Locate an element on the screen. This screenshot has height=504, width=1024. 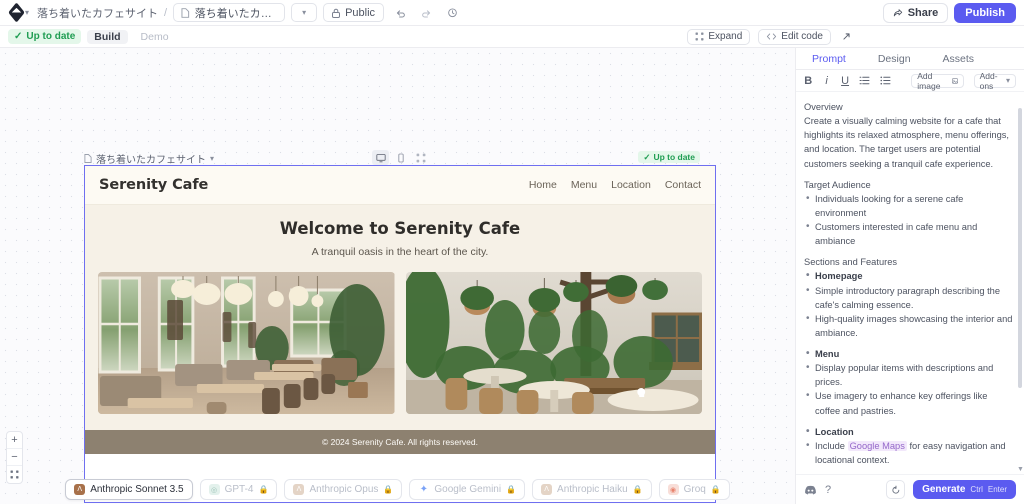
status-badge-label: Up to date is located at coordinates (51, 36).